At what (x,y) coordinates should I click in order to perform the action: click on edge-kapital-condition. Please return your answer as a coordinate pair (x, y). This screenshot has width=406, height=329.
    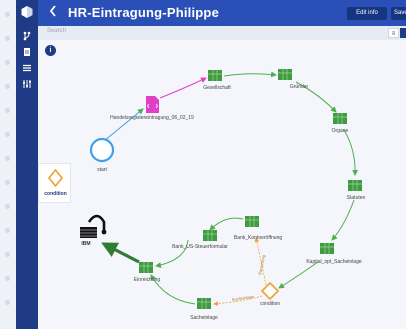
    Looking at the image, I should click on (298, 275).